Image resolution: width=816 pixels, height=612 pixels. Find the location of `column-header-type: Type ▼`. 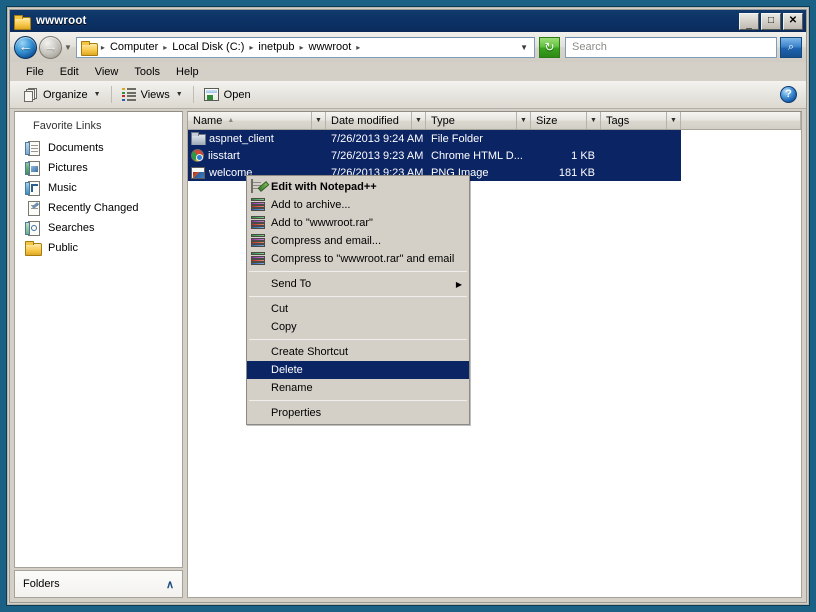

column-header-type: Type ▼ is located at coordinates (478, 120).